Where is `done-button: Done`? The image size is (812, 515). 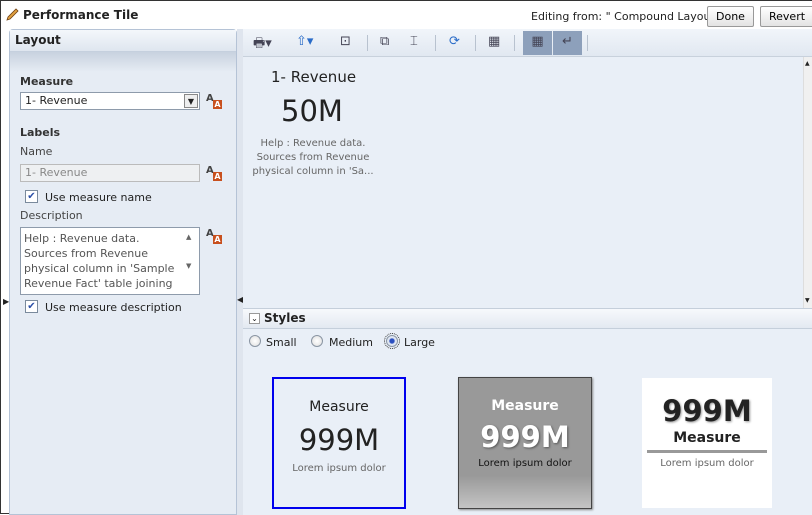
done-button: Done is located at coordinates (730, 16).